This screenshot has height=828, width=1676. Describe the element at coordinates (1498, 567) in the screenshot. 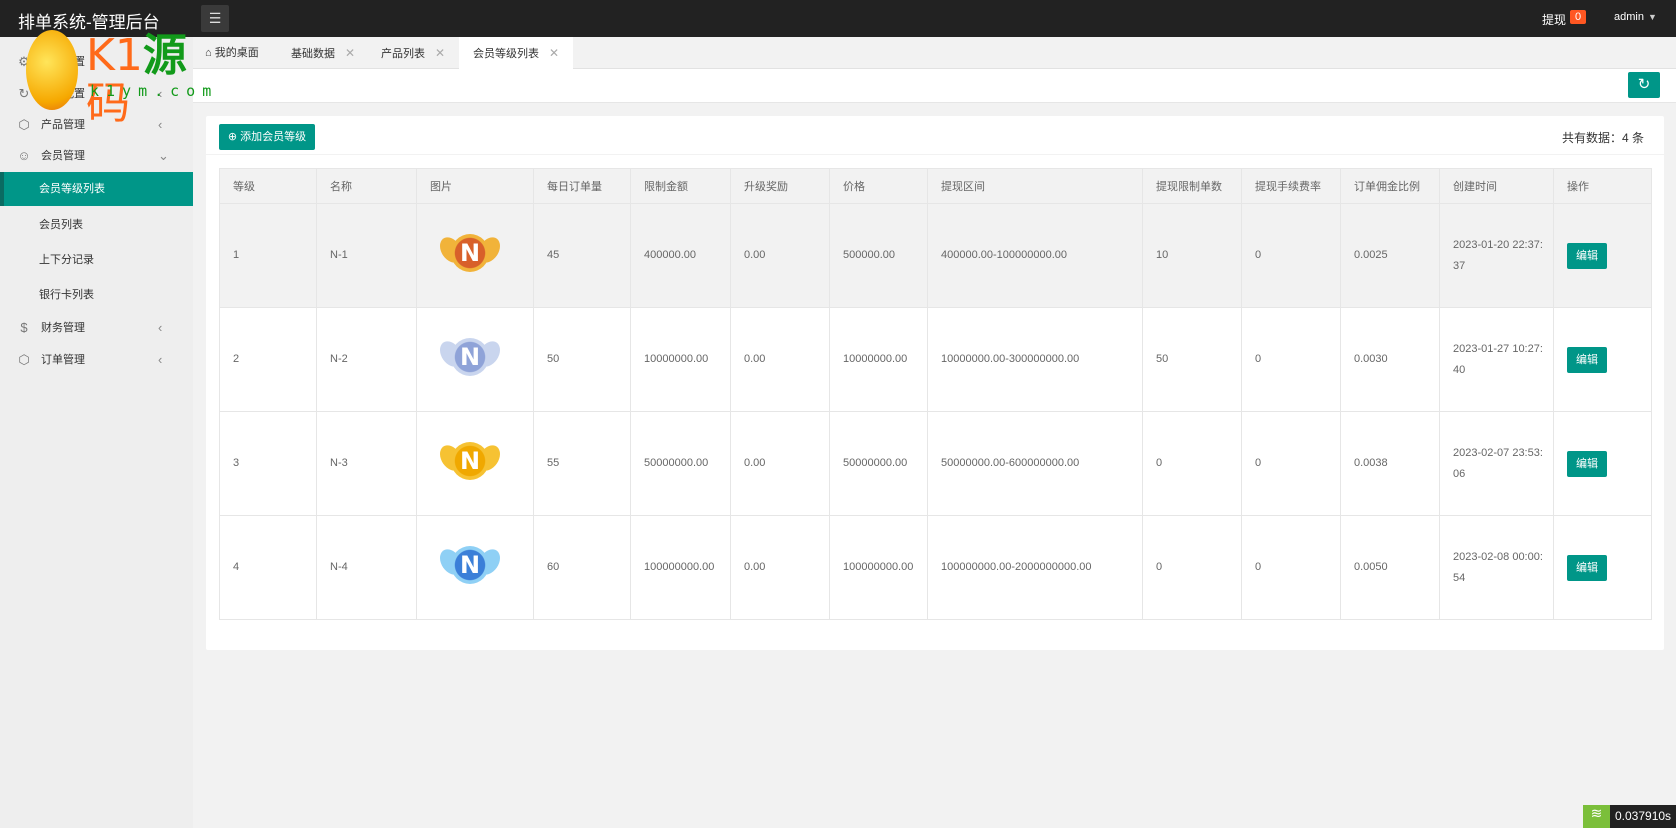

I see `cell-text: 2023-02-08 00:00:54` at that location.